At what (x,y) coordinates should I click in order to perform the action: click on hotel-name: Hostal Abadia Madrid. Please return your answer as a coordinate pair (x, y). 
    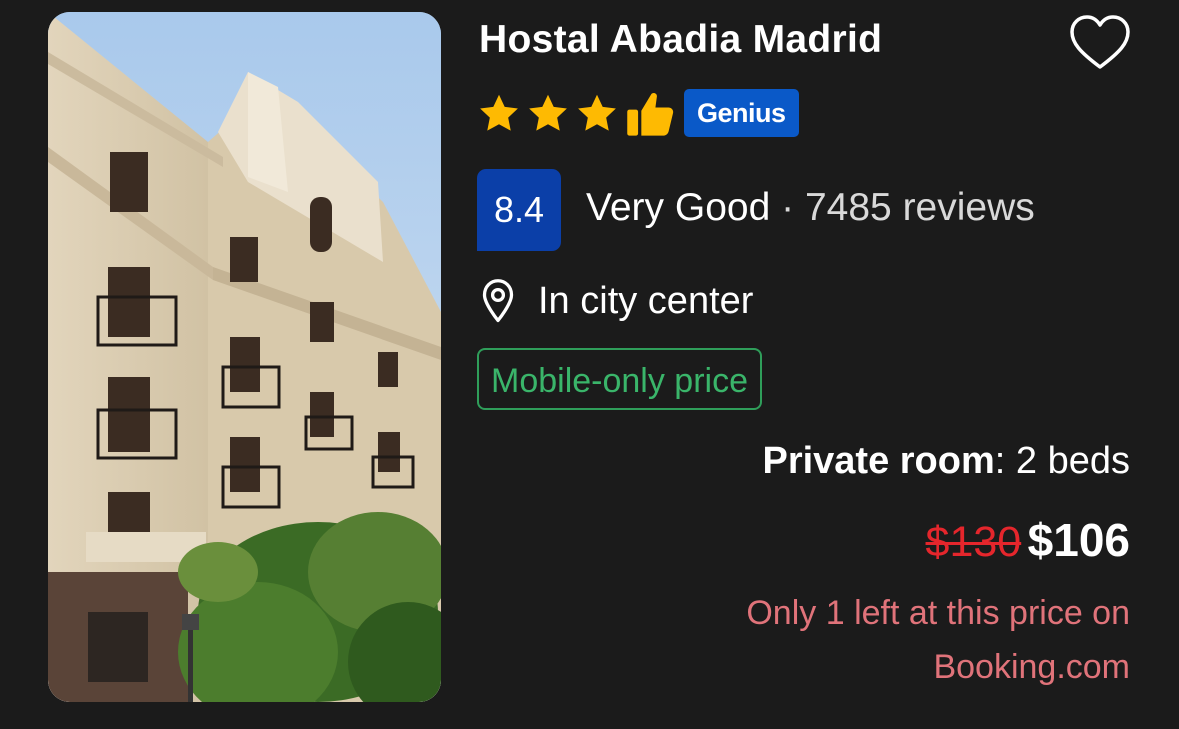
    Looking at the image, I should click on (680, 40).